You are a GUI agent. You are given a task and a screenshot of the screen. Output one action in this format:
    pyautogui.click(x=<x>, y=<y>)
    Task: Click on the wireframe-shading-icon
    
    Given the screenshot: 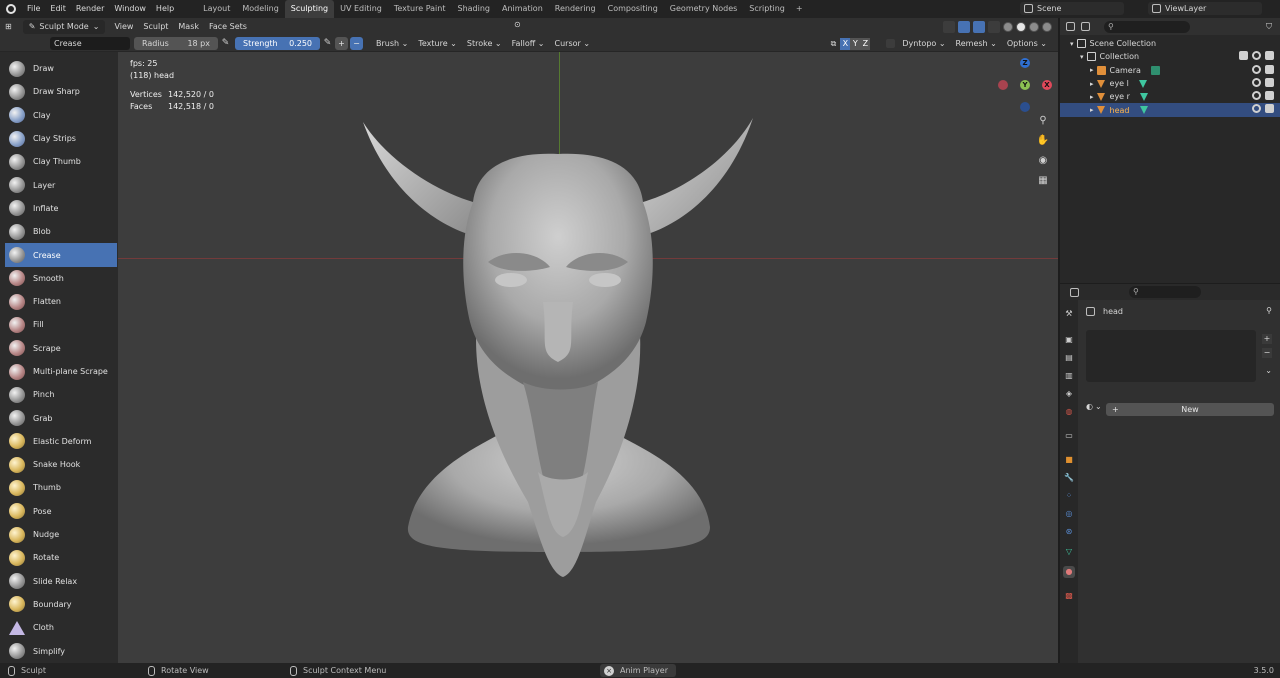 What is the action you would take?
    pyautogui.click(x=1008, y=26)
    